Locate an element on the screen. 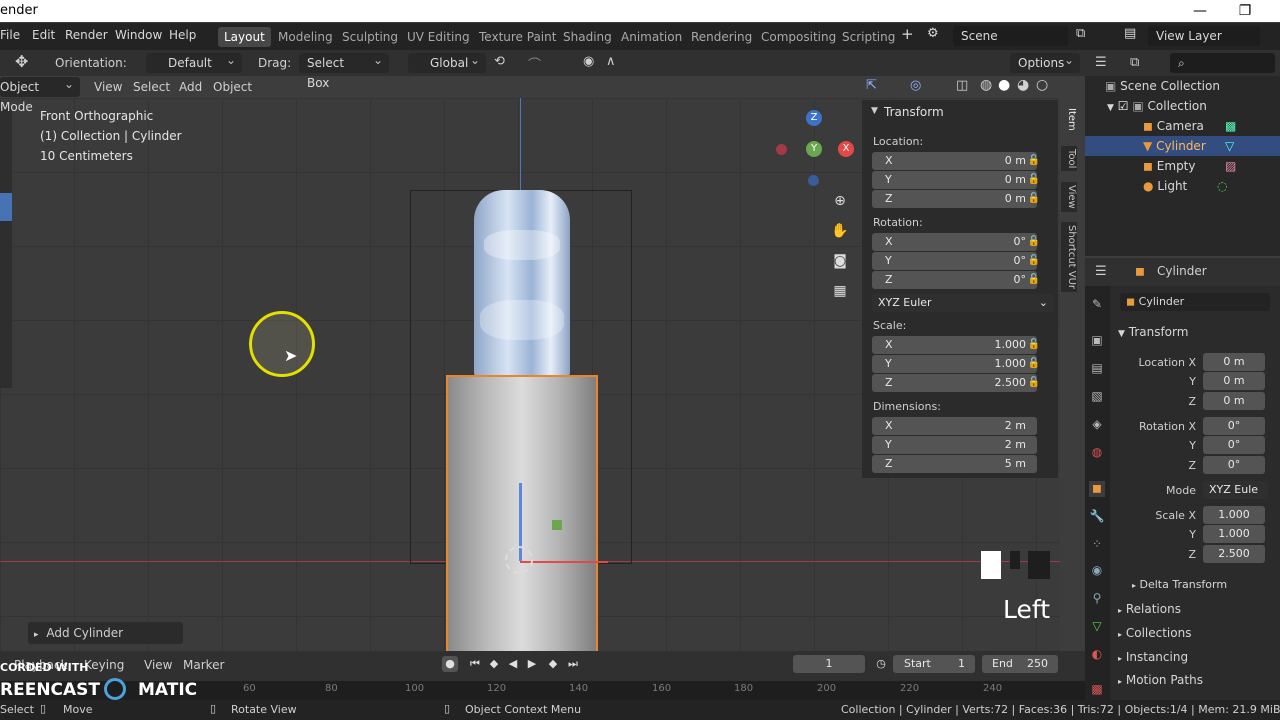 The height and width of the screenshot is (720, 1280). minimize-button: — is located at coordinates (1200, 11).